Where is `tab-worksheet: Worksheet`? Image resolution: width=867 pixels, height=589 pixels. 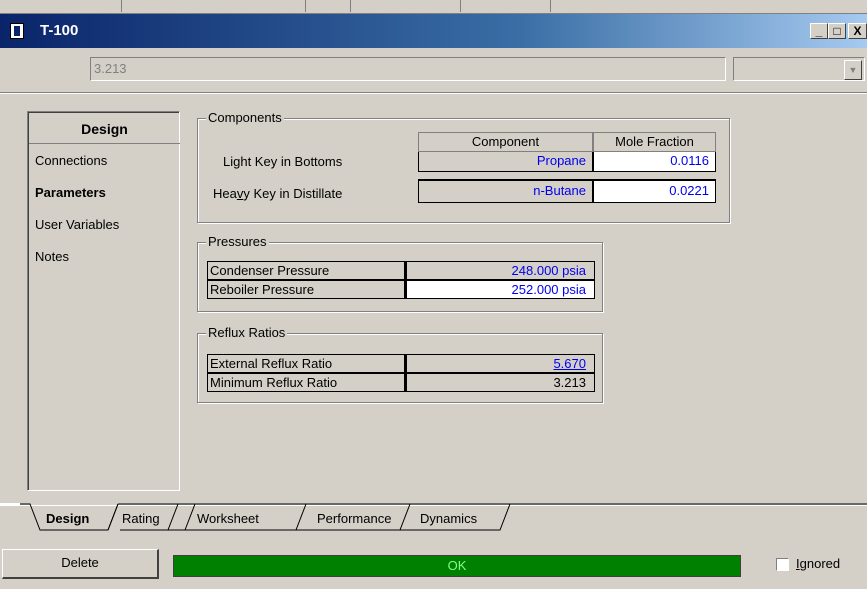 tab-worksheet: Worksheet is located at coordinates (228, 519).